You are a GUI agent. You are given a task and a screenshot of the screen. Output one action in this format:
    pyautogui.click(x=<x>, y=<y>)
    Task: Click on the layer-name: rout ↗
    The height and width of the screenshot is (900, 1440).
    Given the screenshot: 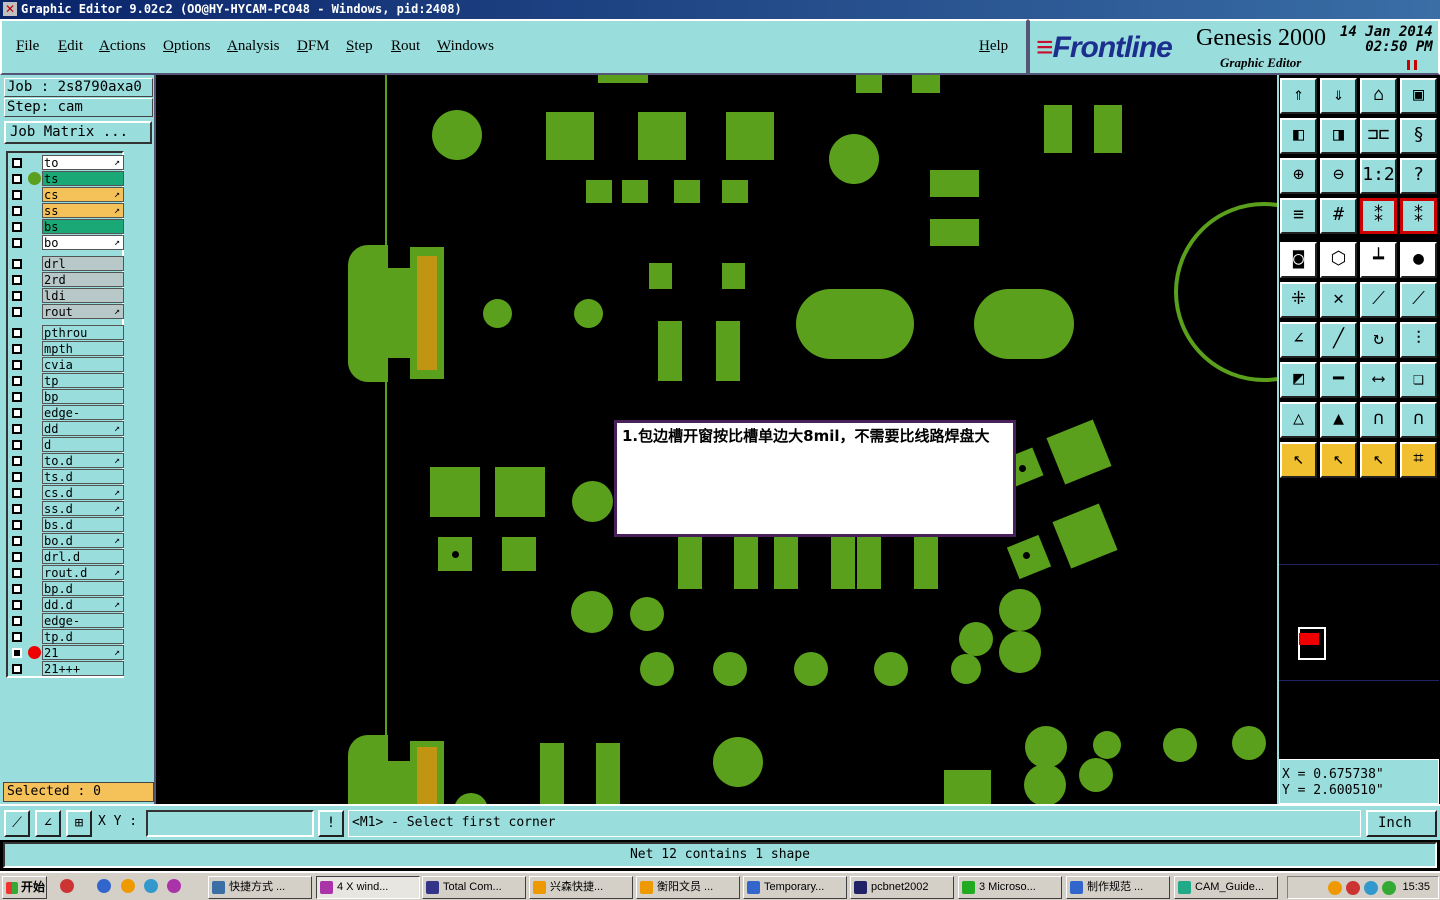 What is the action you would take?
    pyautogui.click(x=83, y=311)
    